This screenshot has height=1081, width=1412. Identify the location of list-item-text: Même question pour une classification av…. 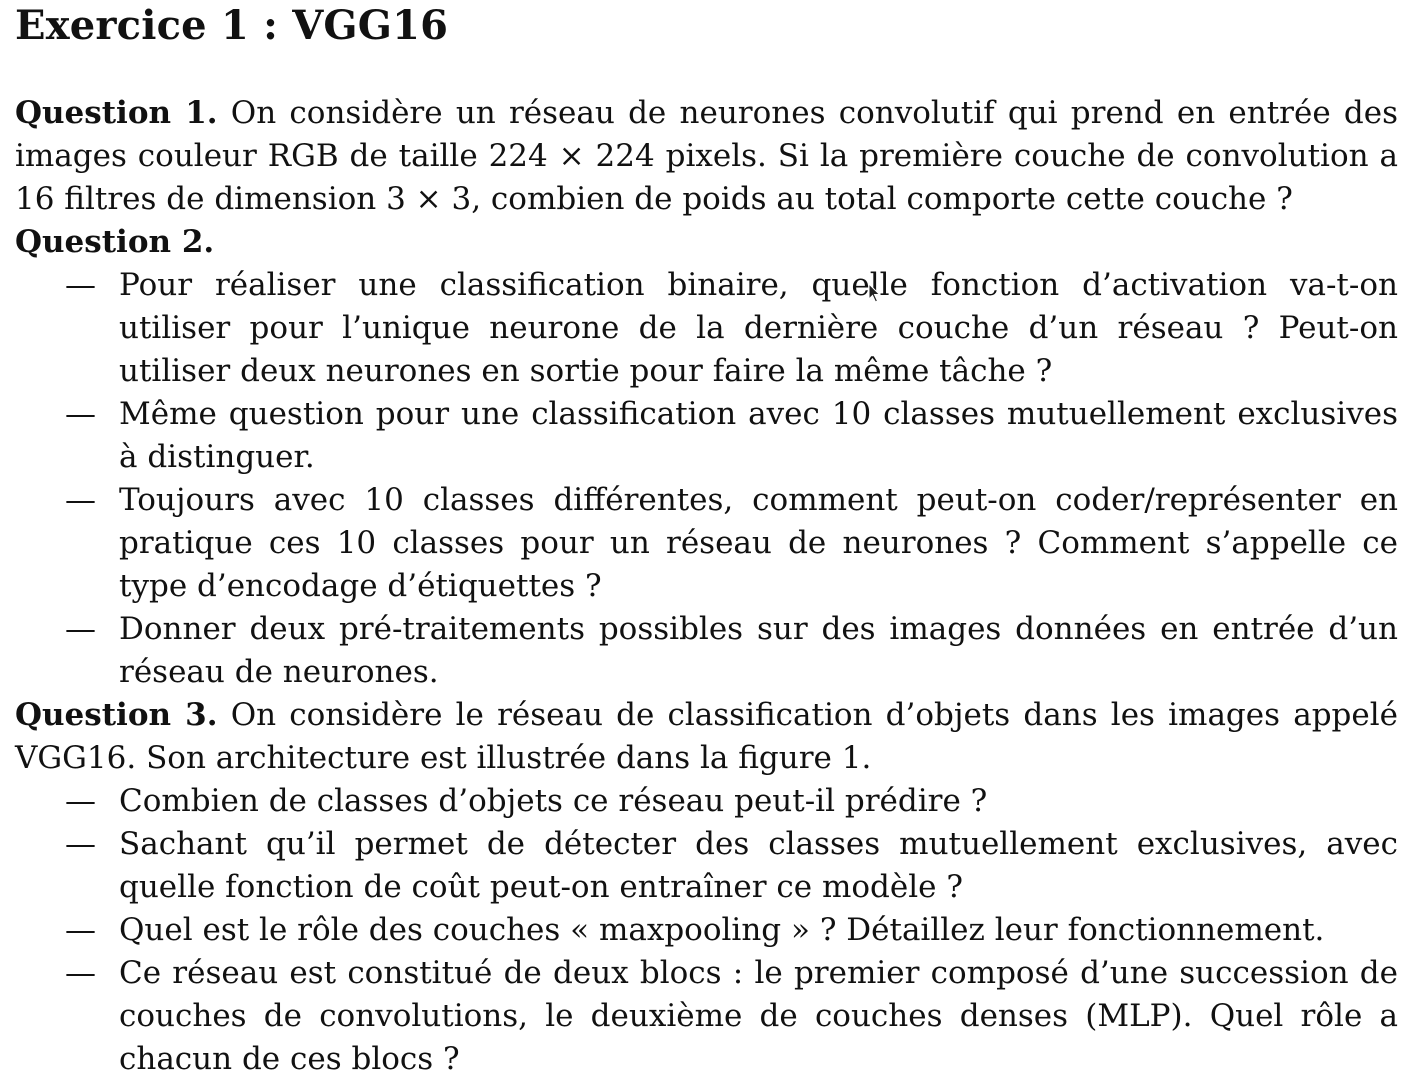
(758, 435).